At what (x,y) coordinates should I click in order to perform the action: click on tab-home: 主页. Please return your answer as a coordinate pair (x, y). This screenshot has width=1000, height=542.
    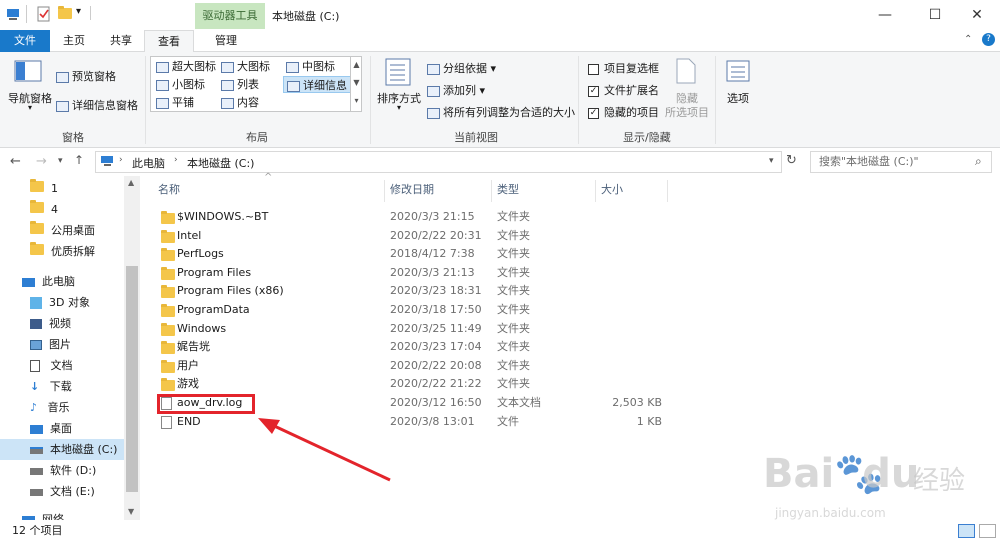
    Looking at the image, I should click on (74, 41).